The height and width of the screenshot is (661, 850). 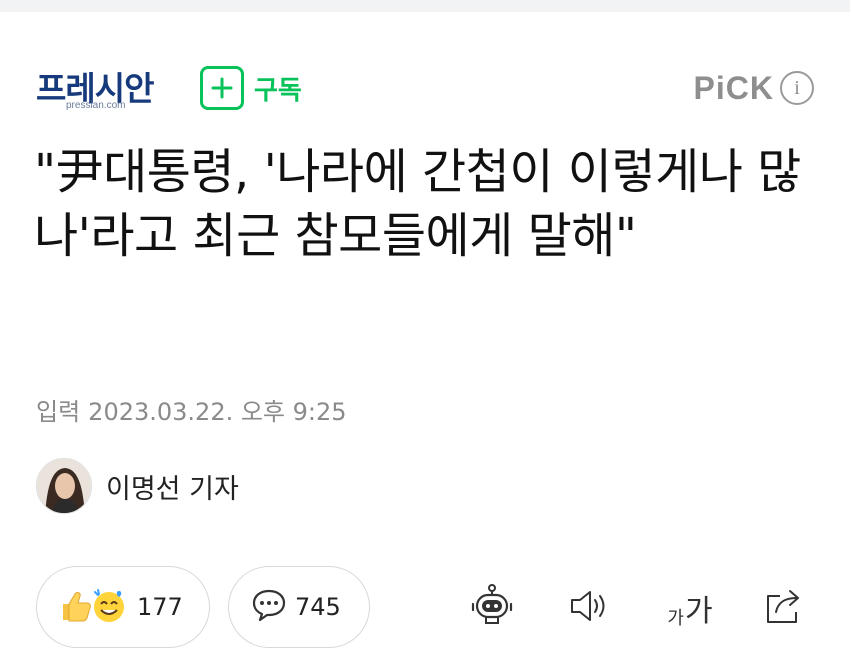 I want to click on date-value: 2023.03.22. 오후 9:25, so click(x=217, y=412).